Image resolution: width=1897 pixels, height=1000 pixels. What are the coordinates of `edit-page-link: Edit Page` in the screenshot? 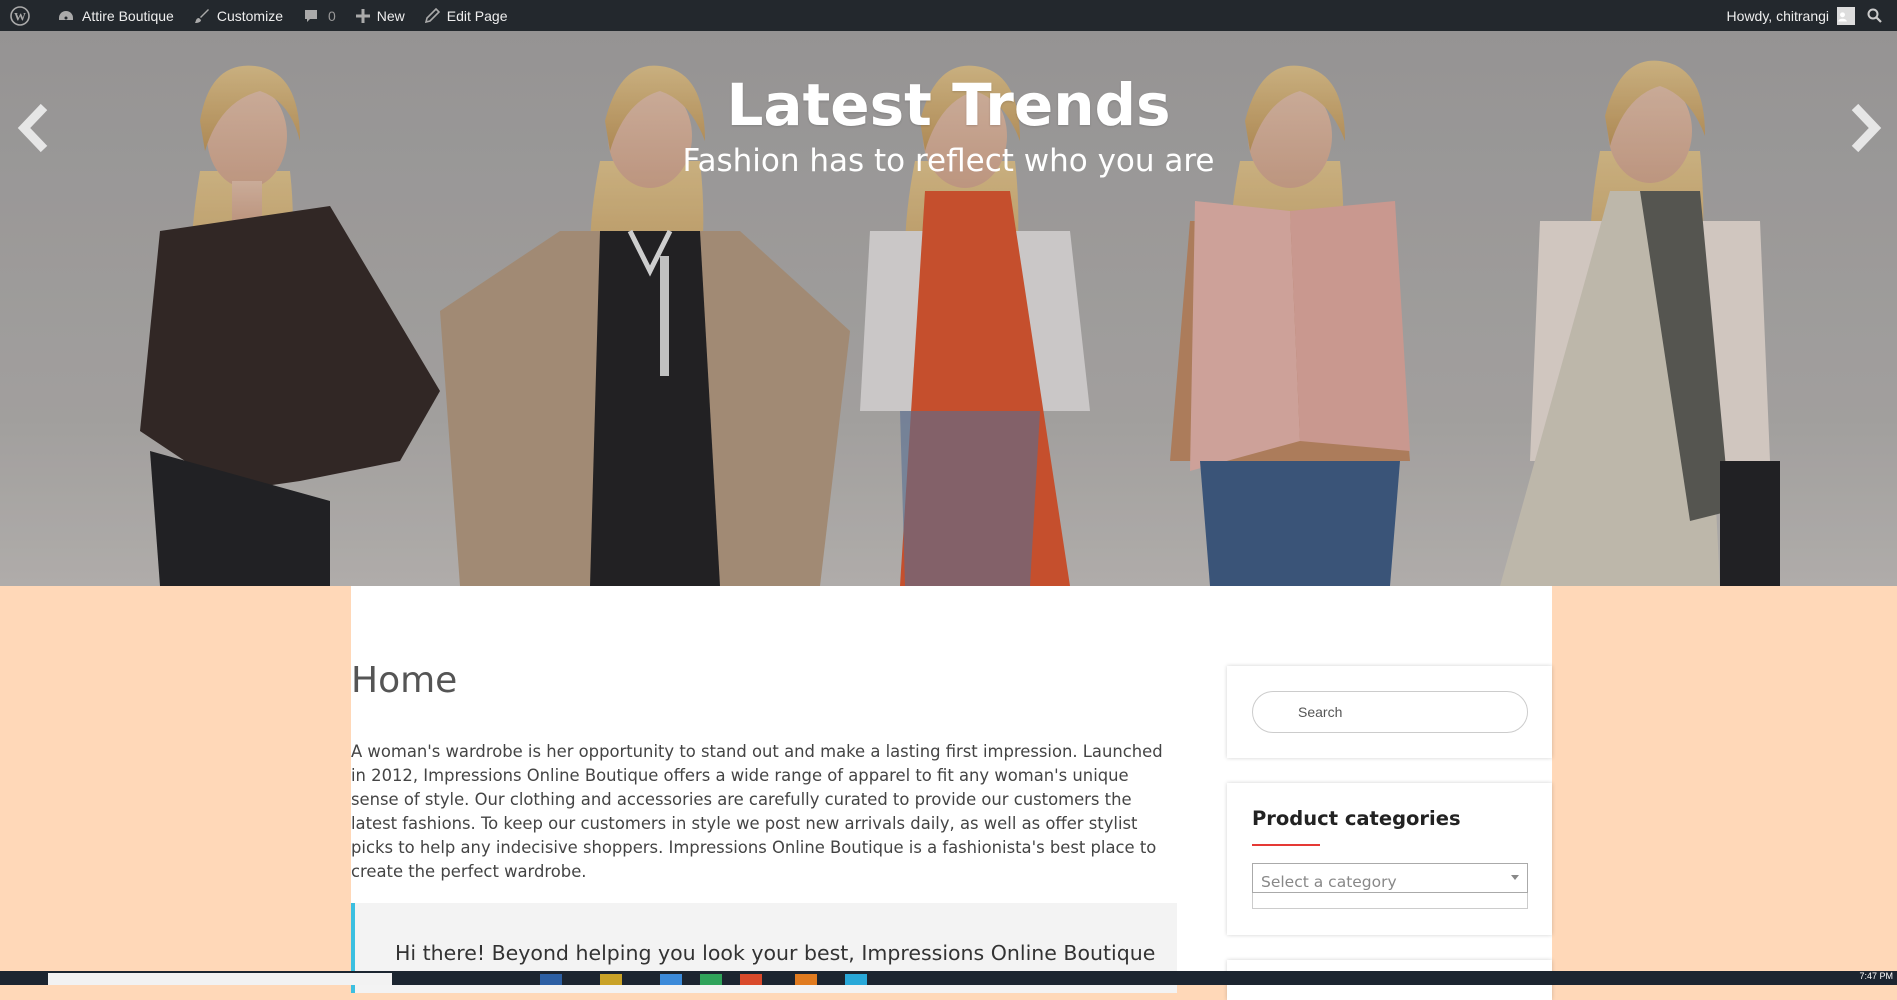 It's located at (466, 15).